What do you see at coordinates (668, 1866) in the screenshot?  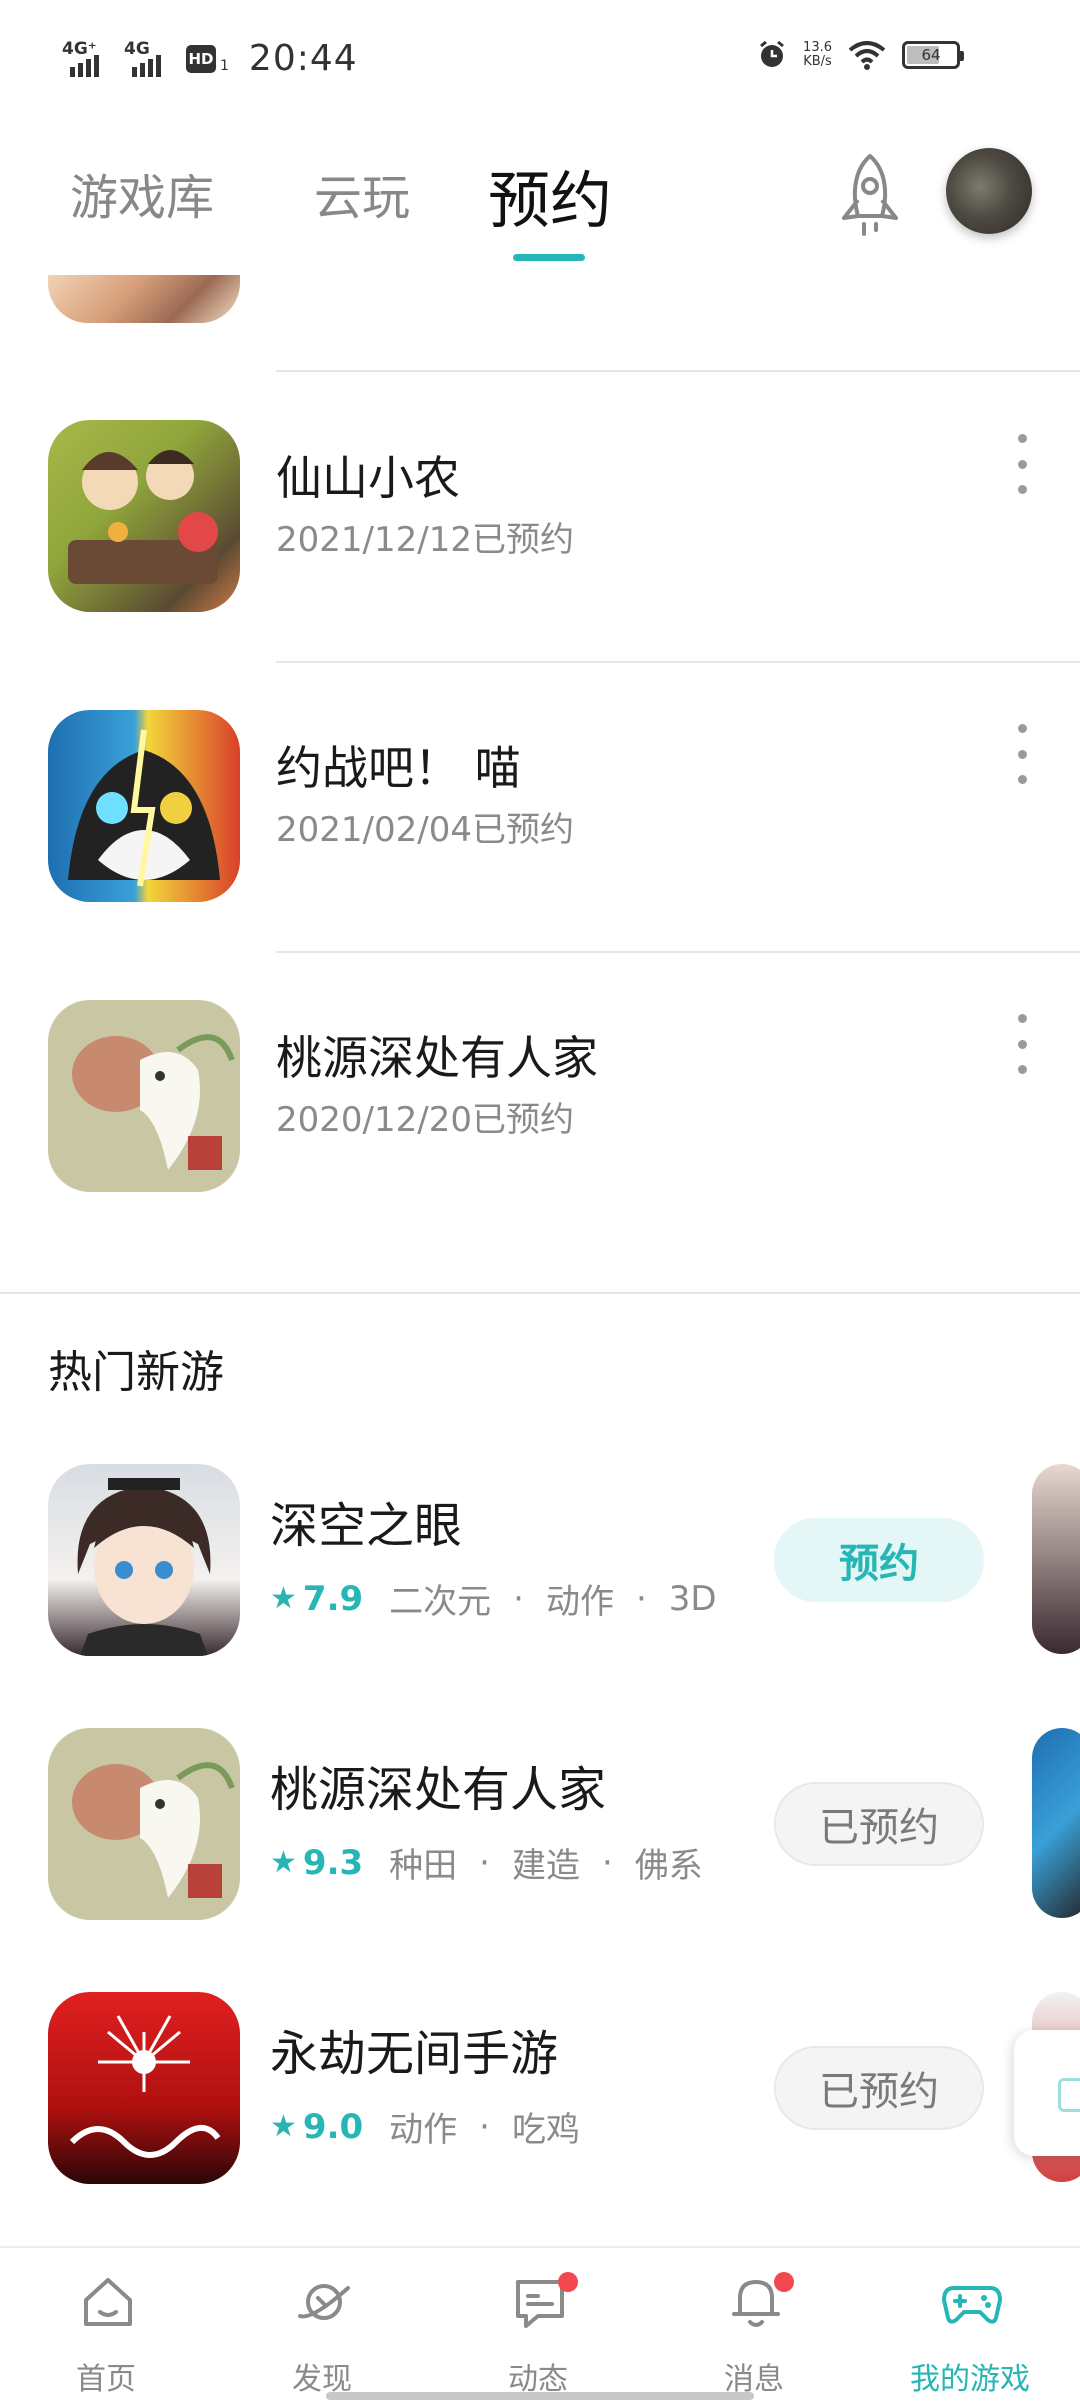 I see `tag: 佛系` at bounding box center [668, 1866].